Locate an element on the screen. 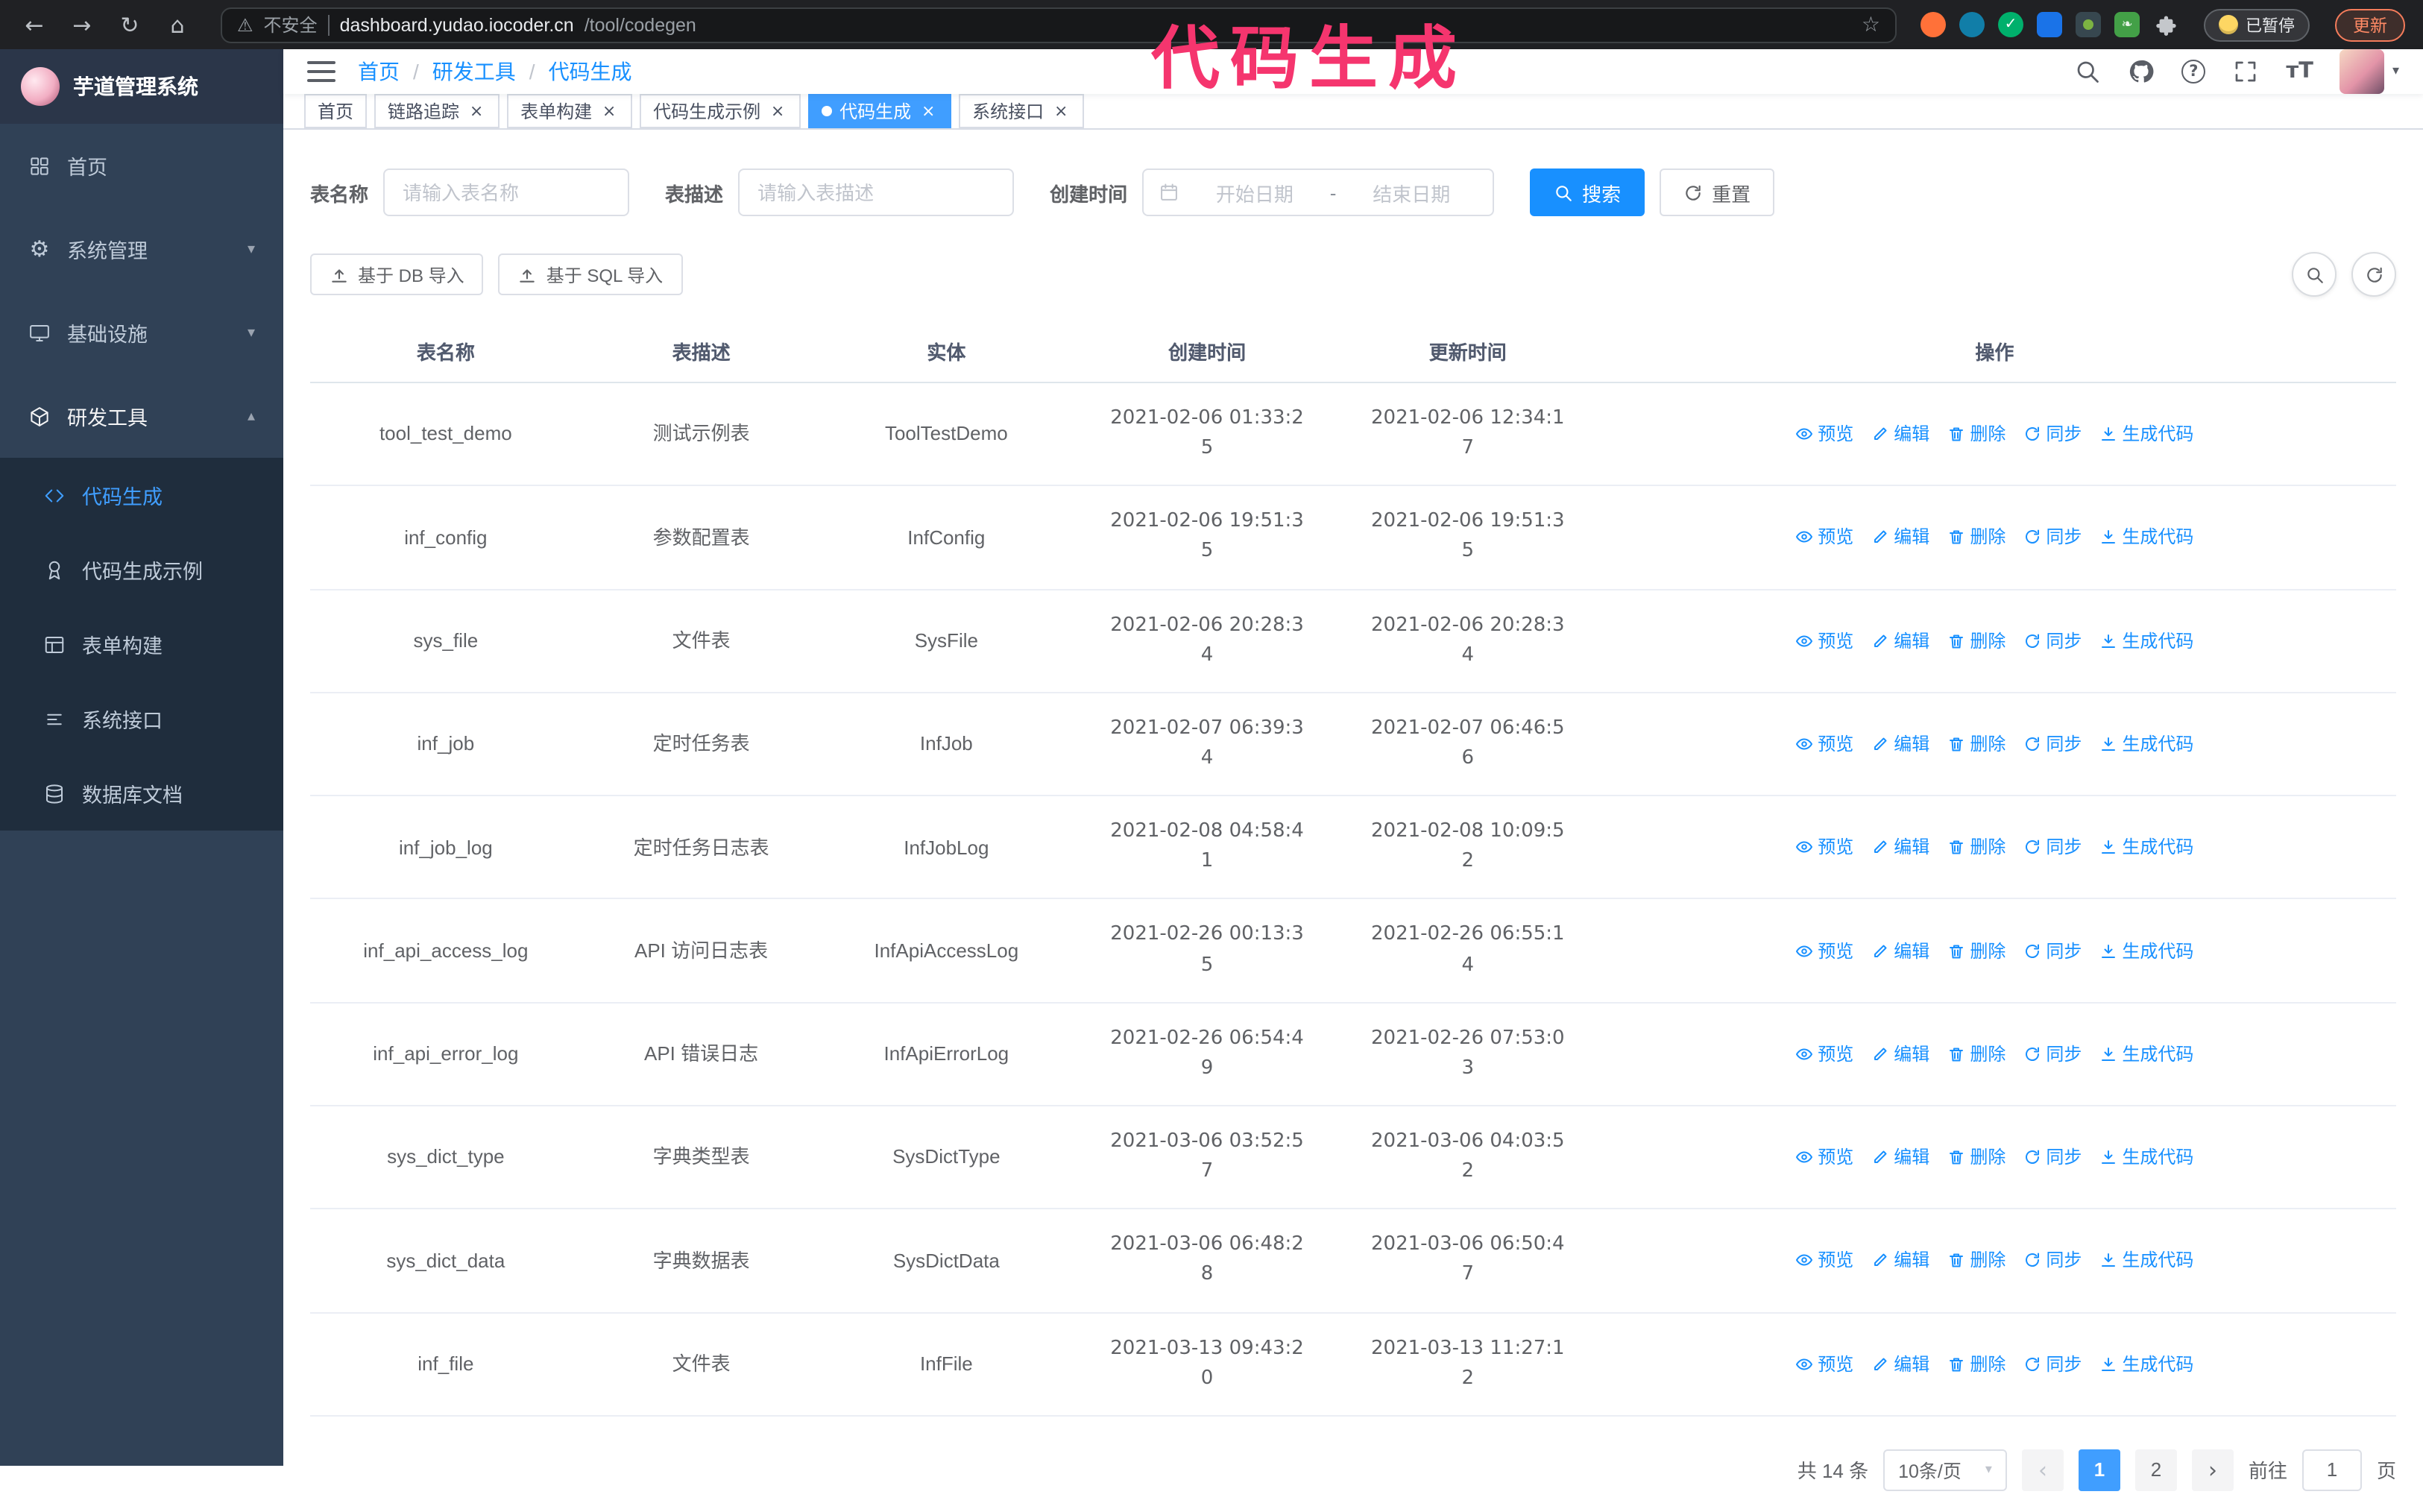 This screenshot has width=2423, height=1512. sidebar-item-system: 系统管理 is located at coordinates (141, 249).